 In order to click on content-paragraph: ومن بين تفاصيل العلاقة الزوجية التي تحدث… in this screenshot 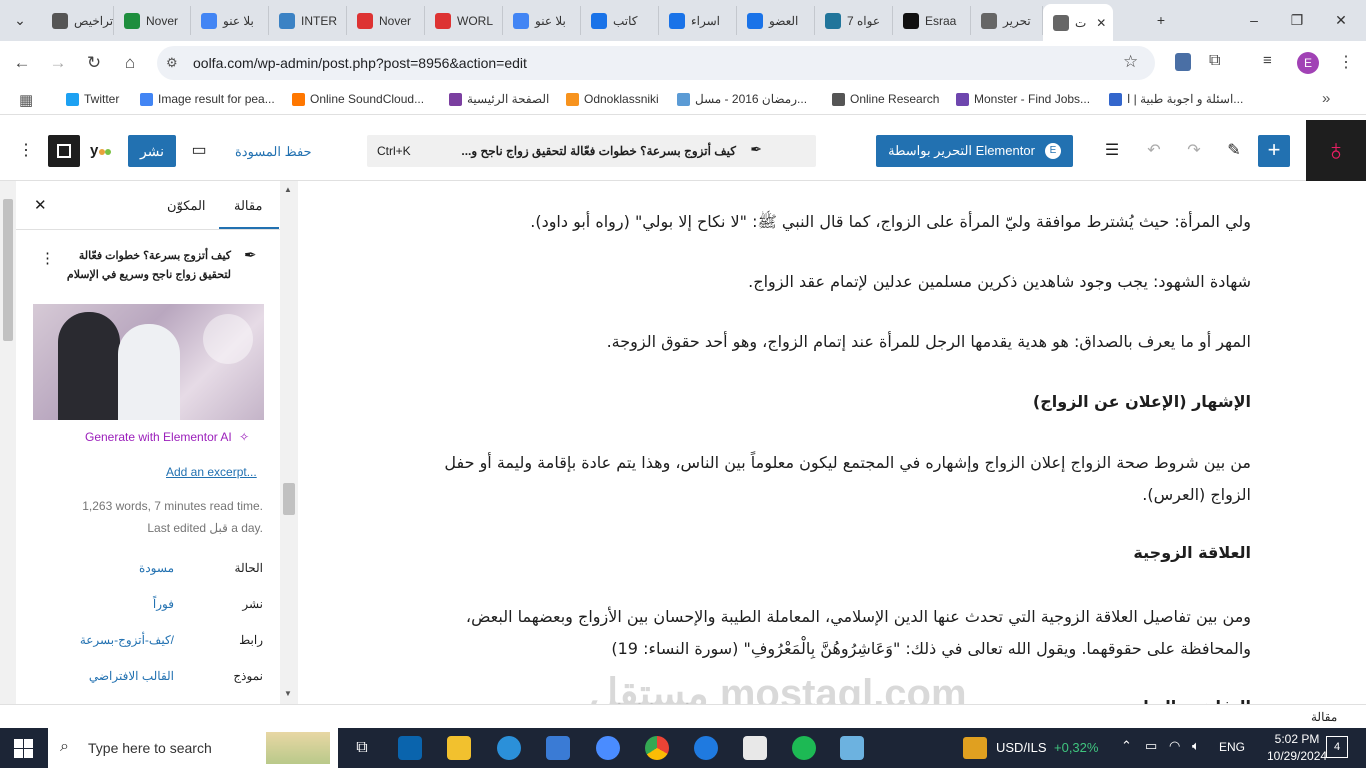, I will do `click(831, 633)`.